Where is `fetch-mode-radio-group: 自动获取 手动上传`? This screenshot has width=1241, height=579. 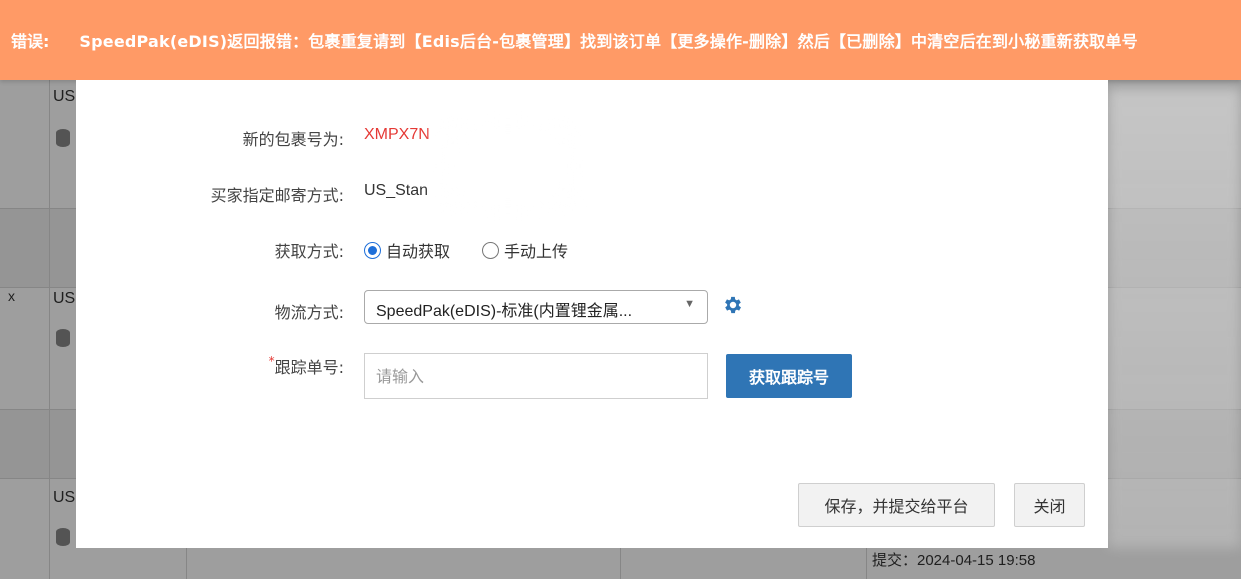 fetch-mode-radio-group: 自动获取 手动上传 is located at coordinates (482, 250).